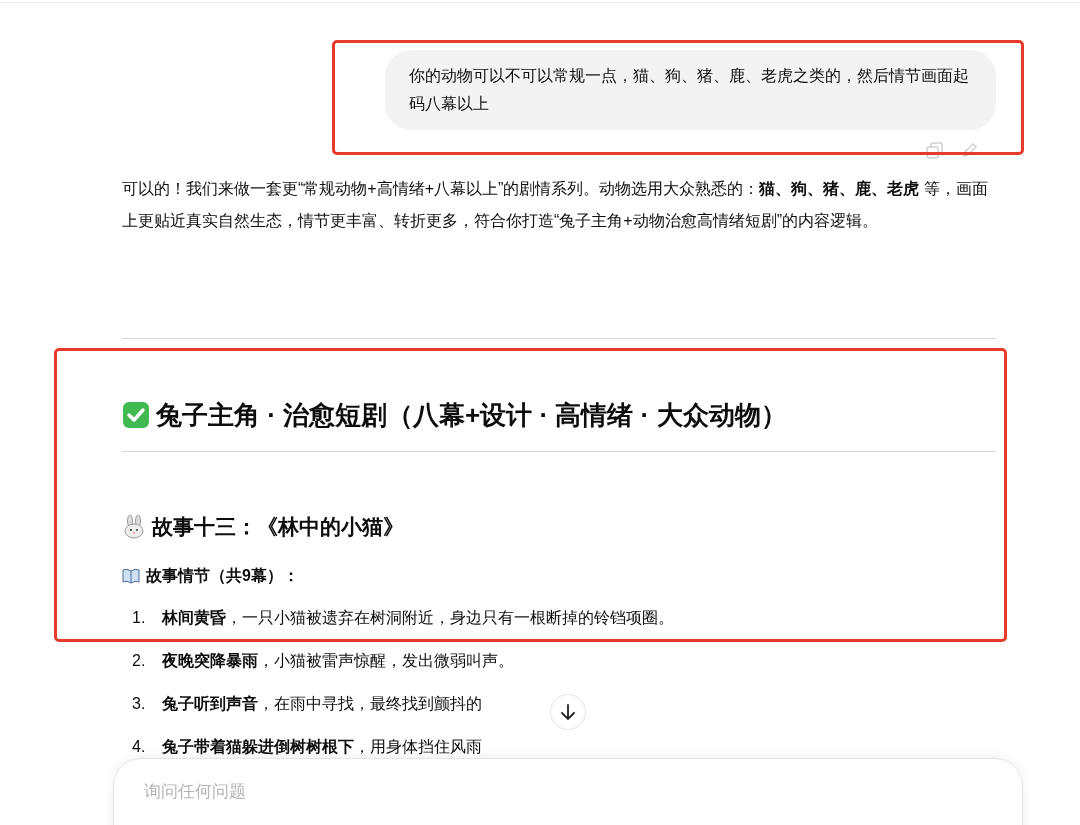 The width and height of the screenshot is (1080, 825). I want to click on story-heading: 故事十三：《林中的小猫》, so click(278, 527).